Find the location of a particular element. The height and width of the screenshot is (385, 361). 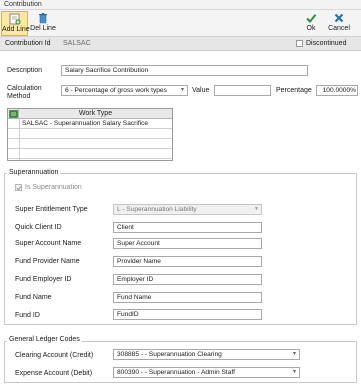

is-superannuation-label: Is Superannuation is located at coordinates (53, 187).